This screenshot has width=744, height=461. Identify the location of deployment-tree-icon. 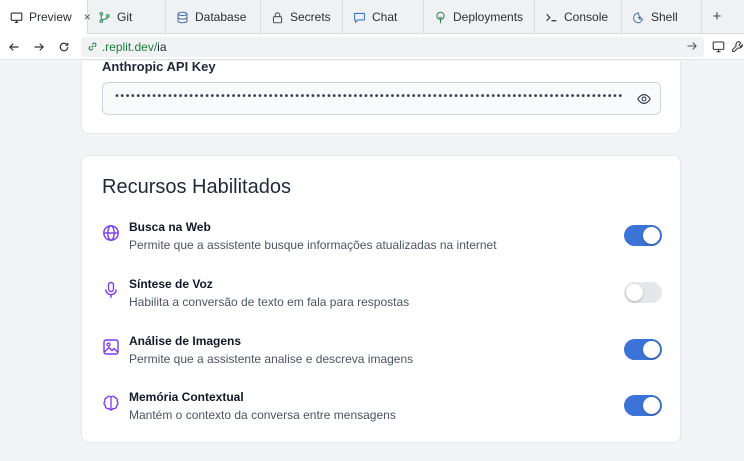
(440, 17).